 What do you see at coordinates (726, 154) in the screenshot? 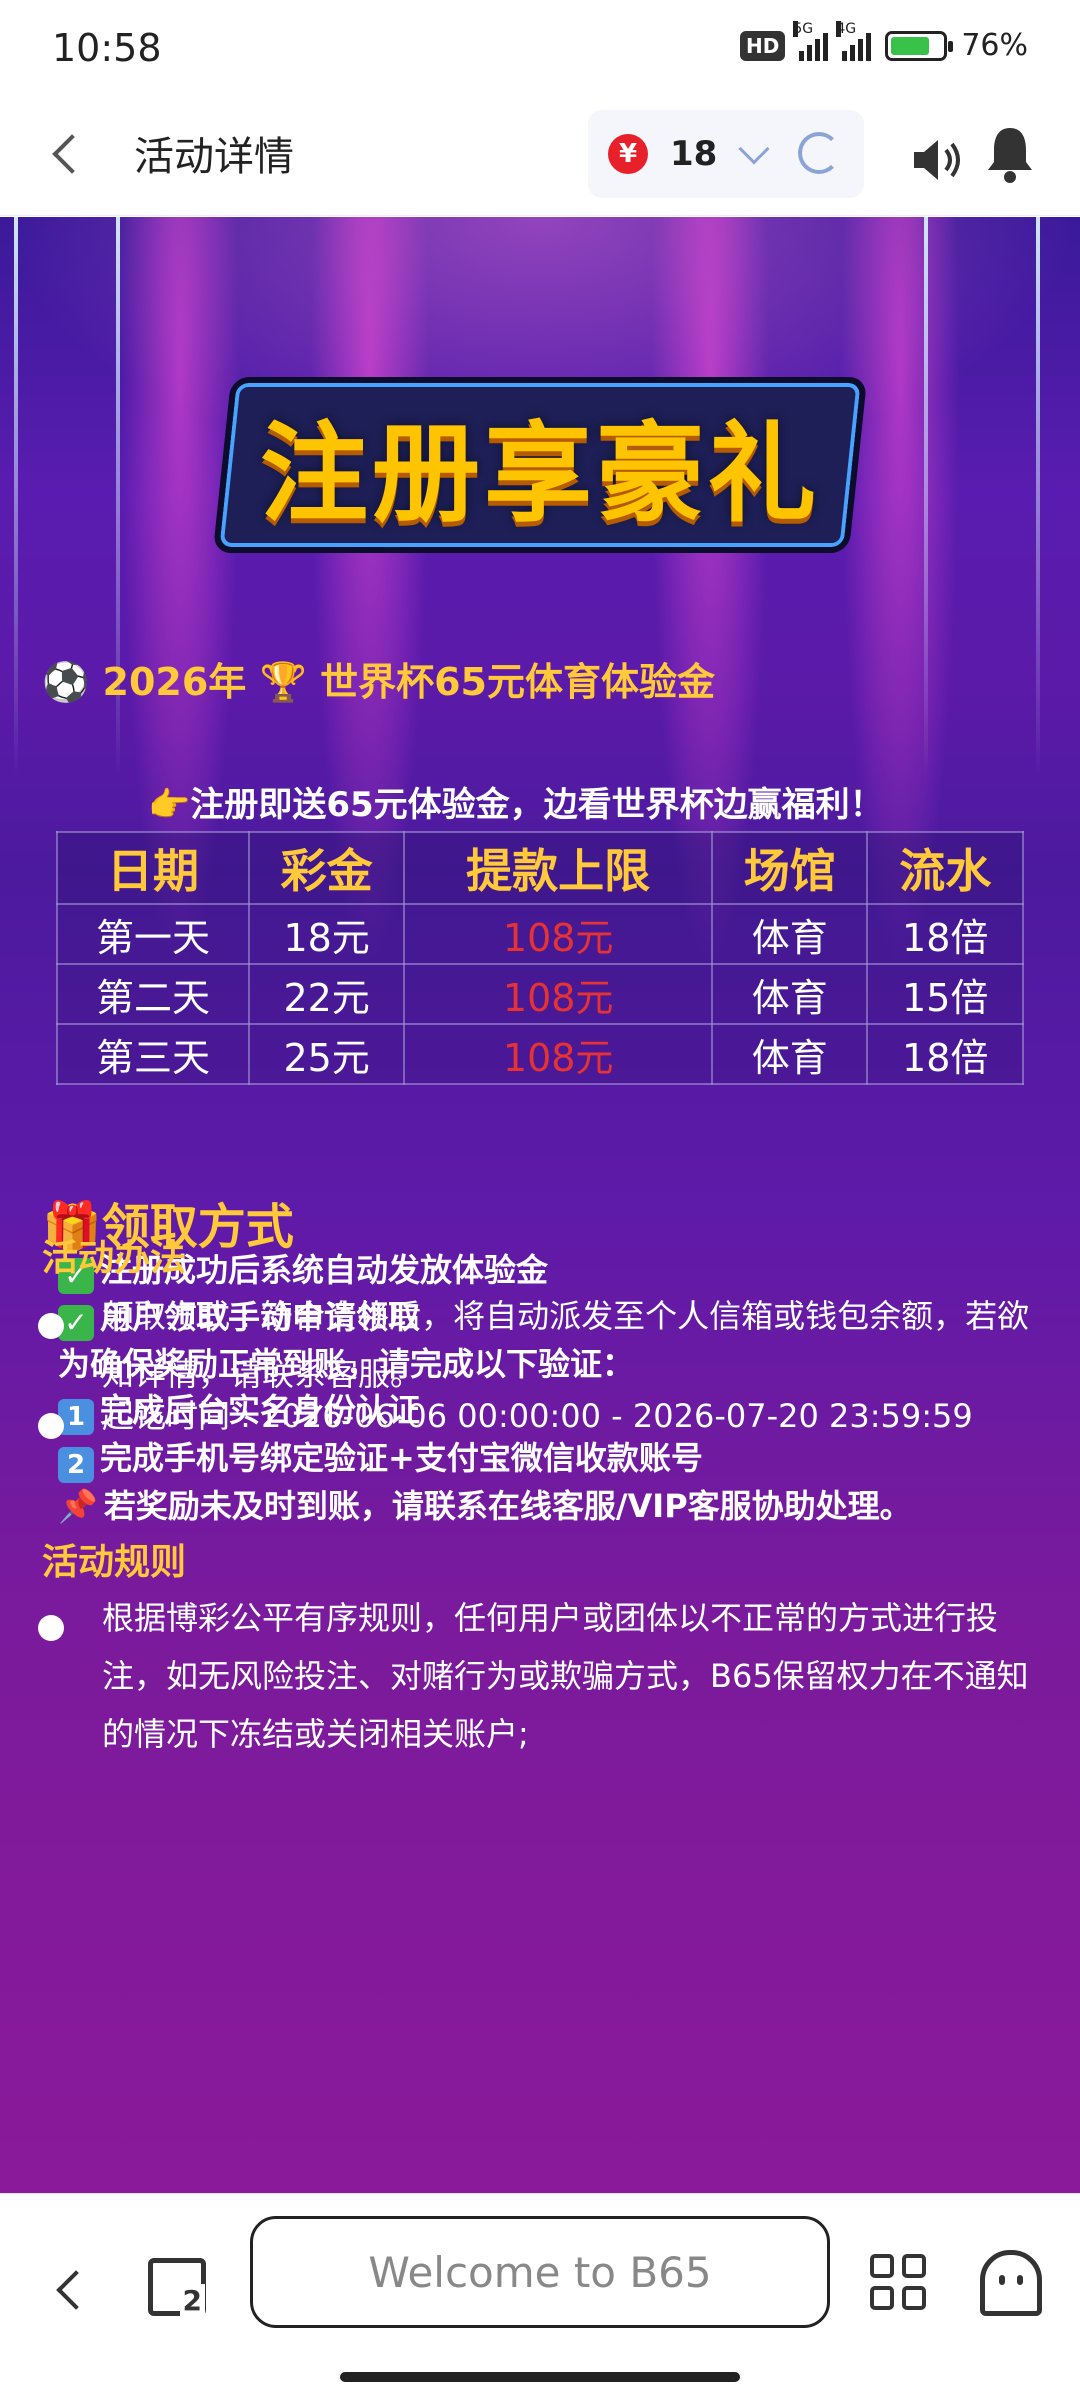
I see `balance-widget: ¥ 18` at bounding box center [726, 154].